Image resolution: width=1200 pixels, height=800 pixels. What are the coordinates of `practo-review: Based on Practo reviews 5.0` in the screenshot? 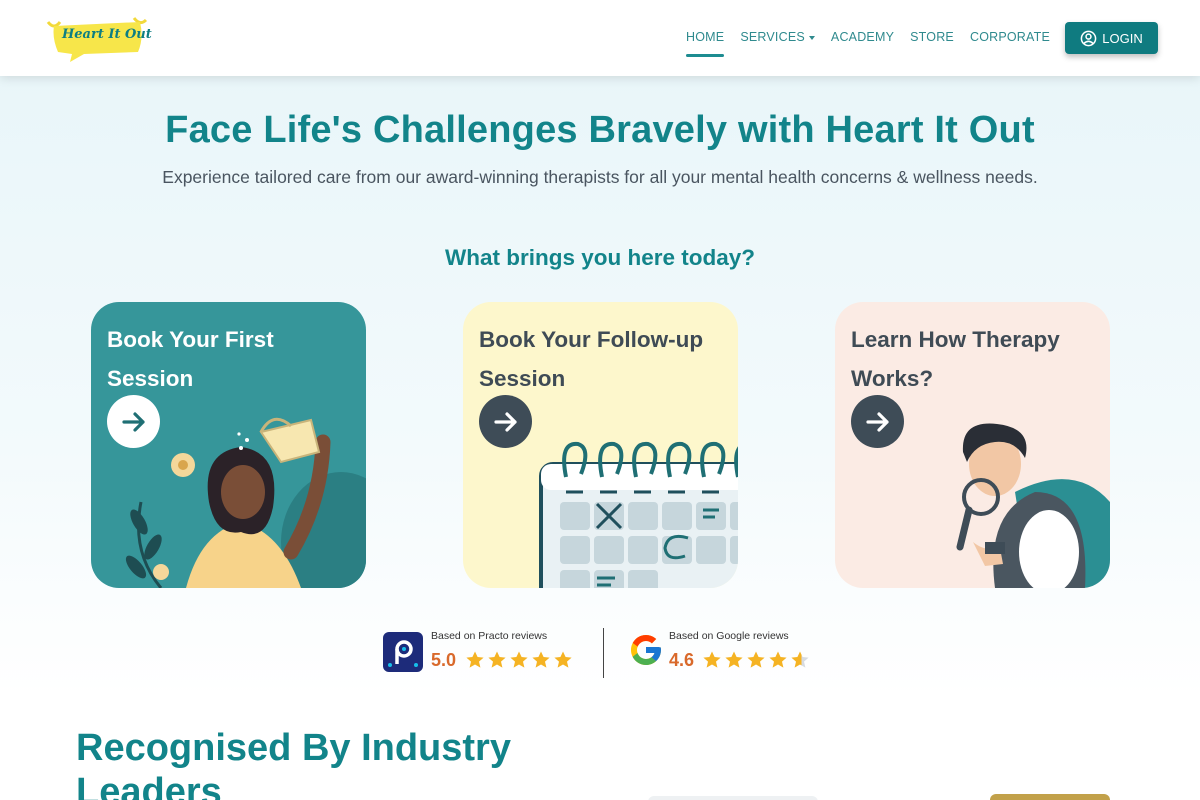 It's located at (488, 653).